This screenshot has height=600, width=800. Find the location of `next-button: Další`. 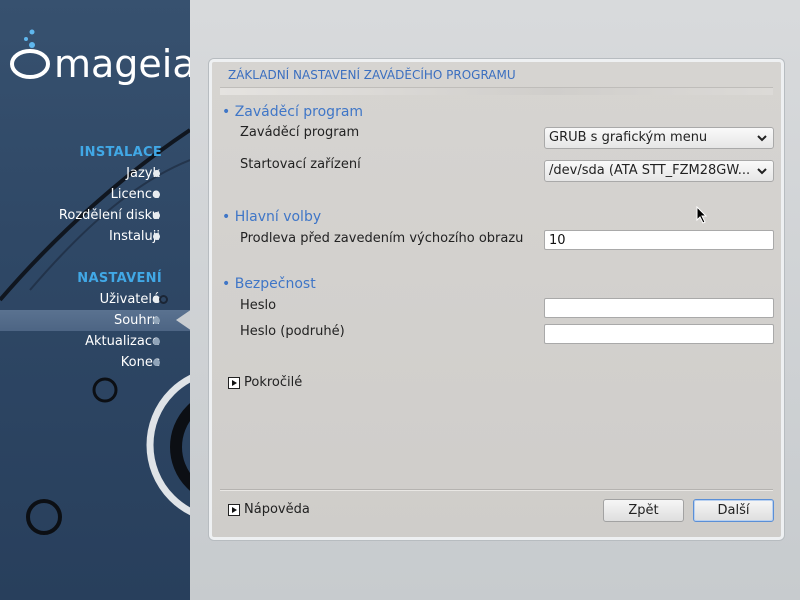

next-button: Další is located at coordinates (733, 510).